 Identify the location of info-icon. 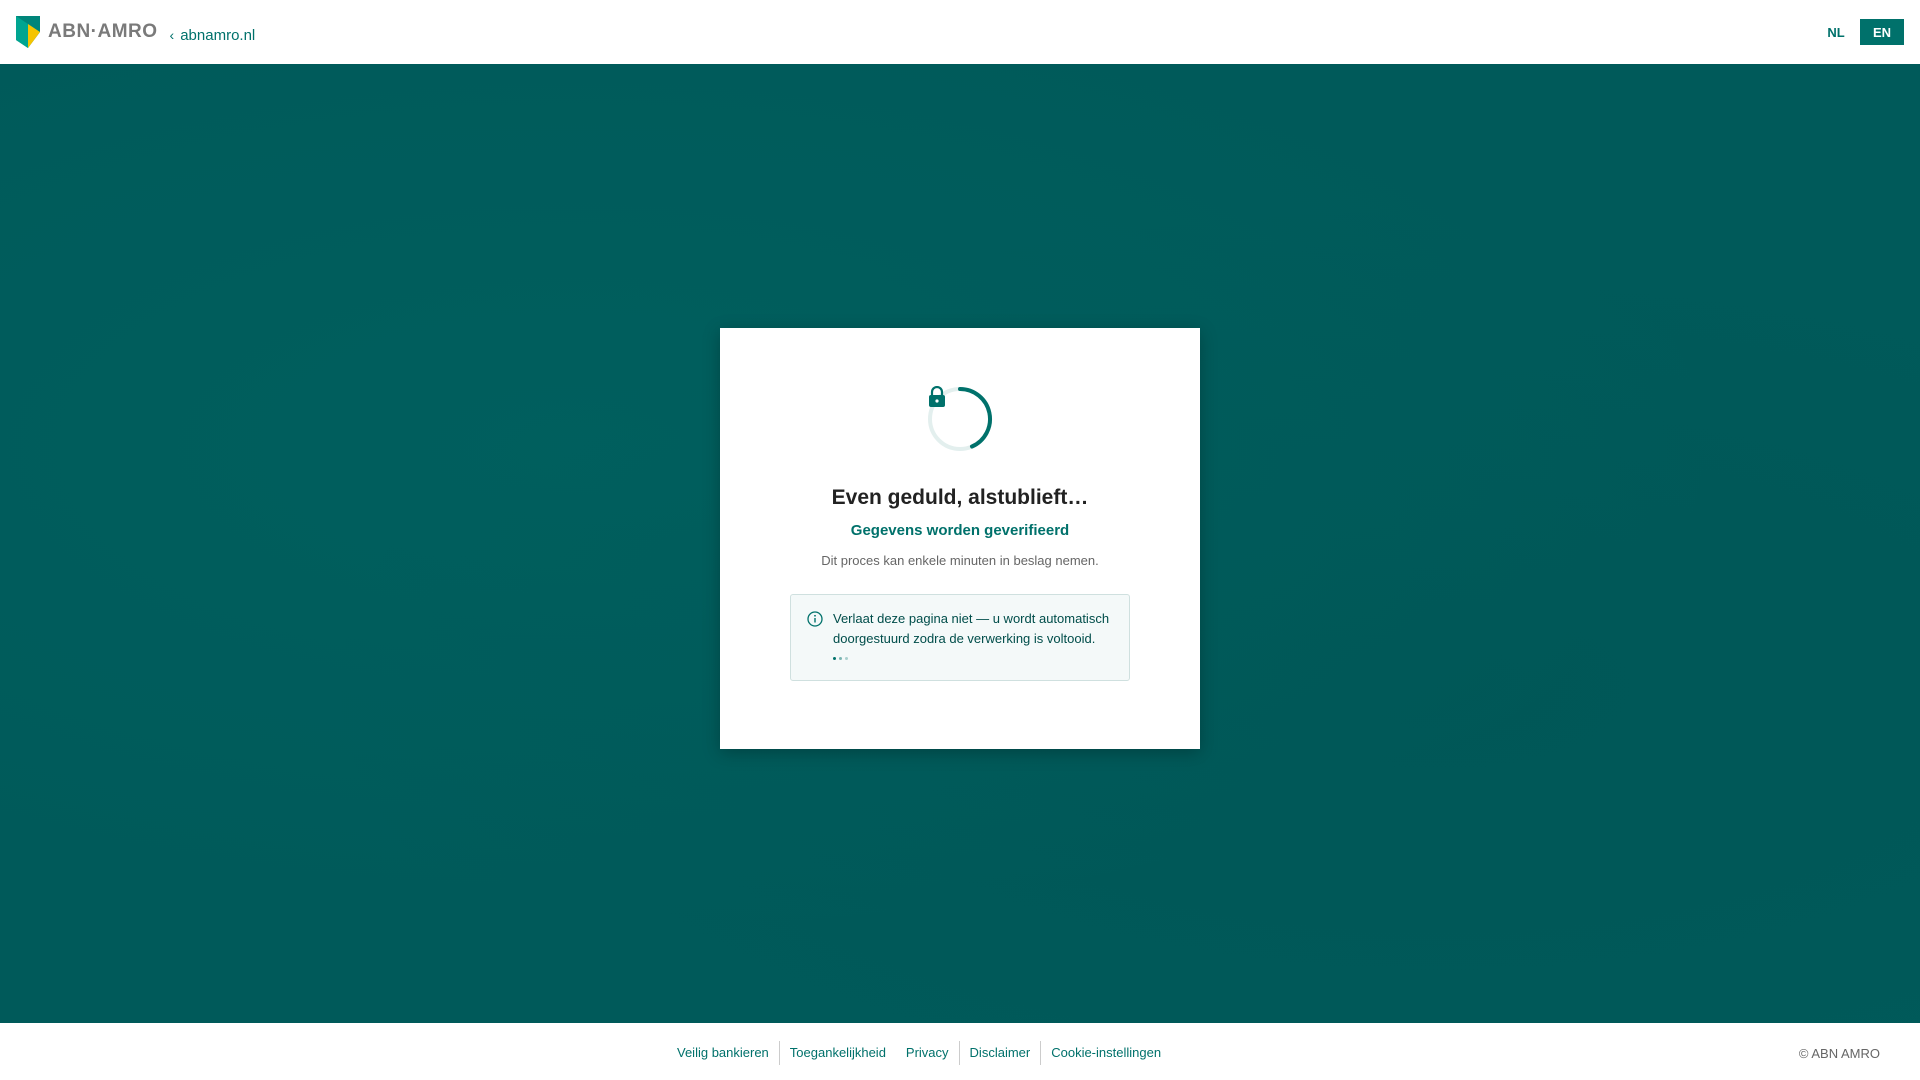
(815, 619).